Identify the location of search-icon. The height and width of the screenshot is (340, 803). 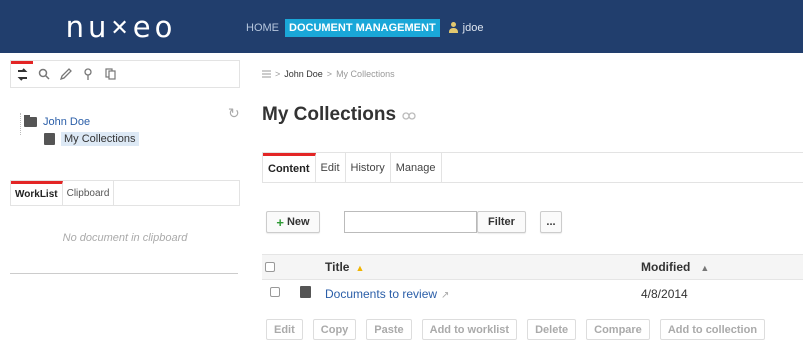
(44, 74).